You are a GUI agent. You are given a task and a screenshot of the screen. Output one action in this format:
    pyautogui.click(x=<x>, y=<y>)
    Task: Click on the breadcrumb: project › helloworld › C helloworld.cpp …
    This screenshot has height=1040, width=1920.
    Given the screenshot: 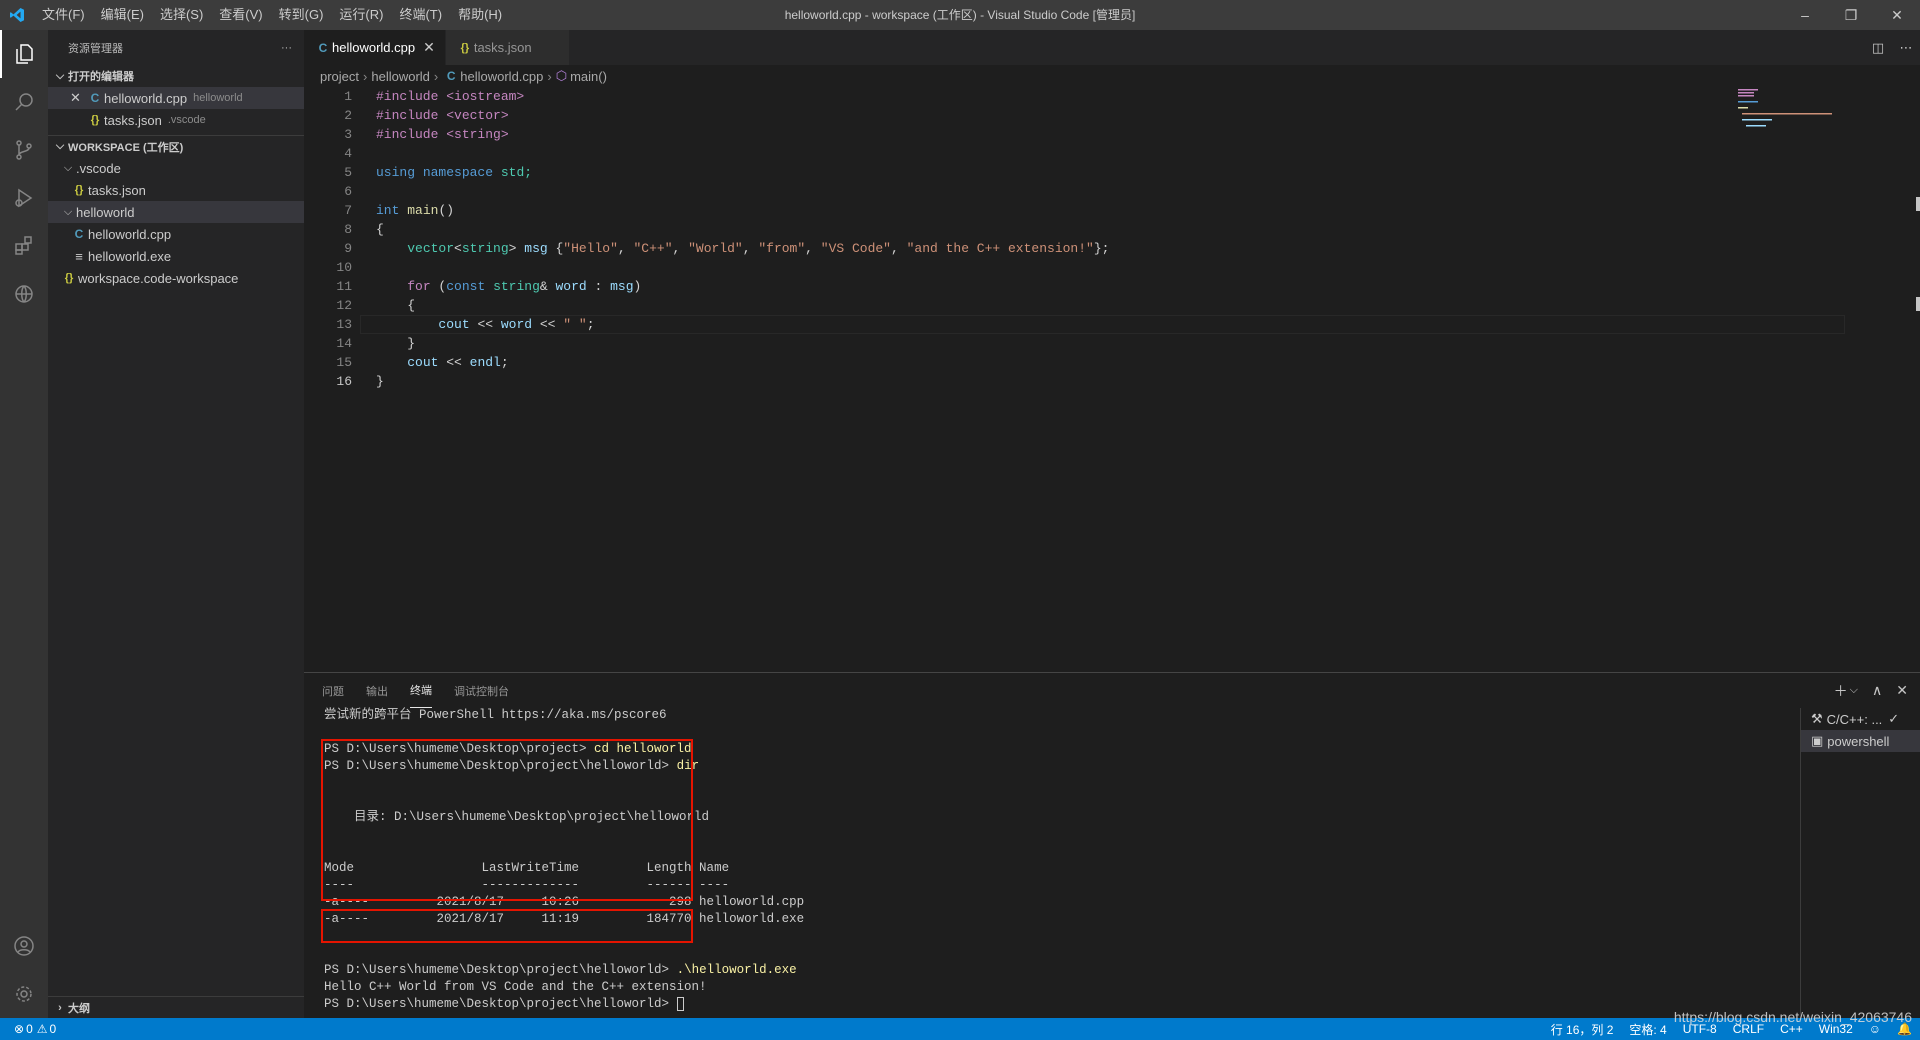 What is the action you would take?
    pyautogui.click(x=1112, y=76)
    